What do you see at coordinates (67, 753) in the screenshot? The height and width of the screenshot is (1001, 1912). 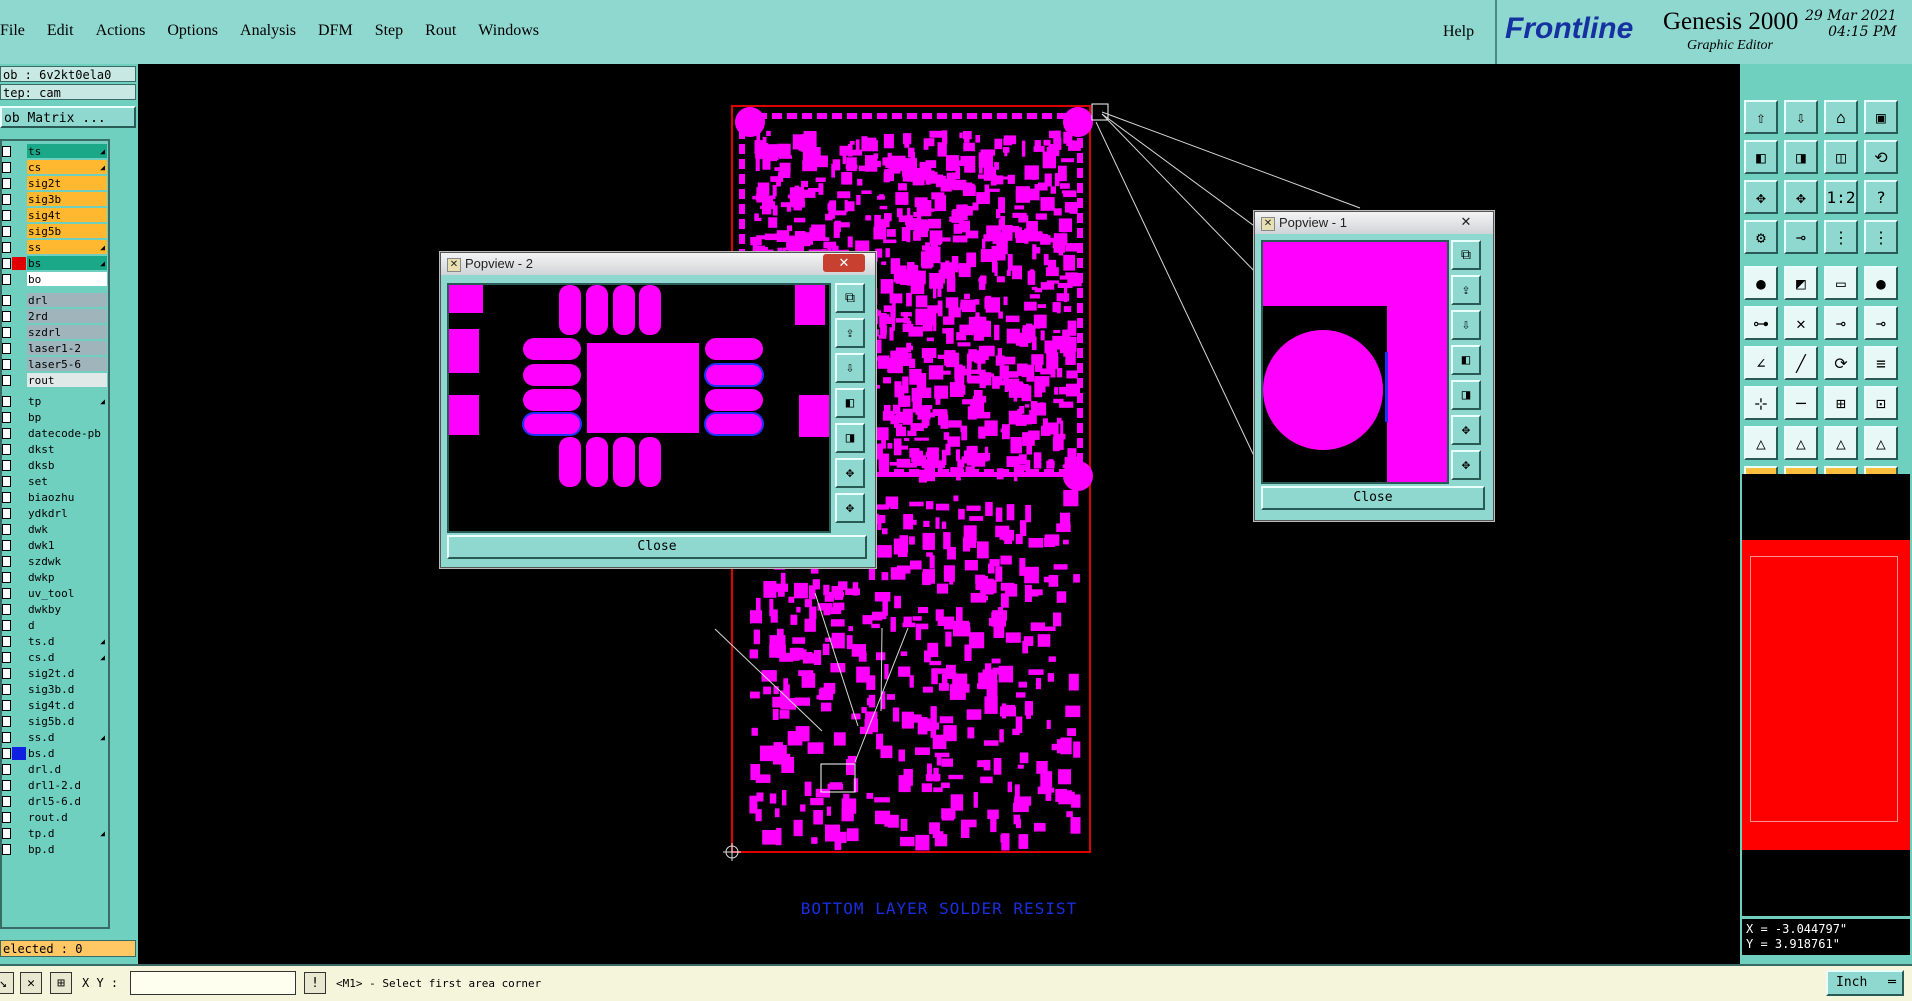 I see `layer-name: bs.d` at bounding box center [67, 753].